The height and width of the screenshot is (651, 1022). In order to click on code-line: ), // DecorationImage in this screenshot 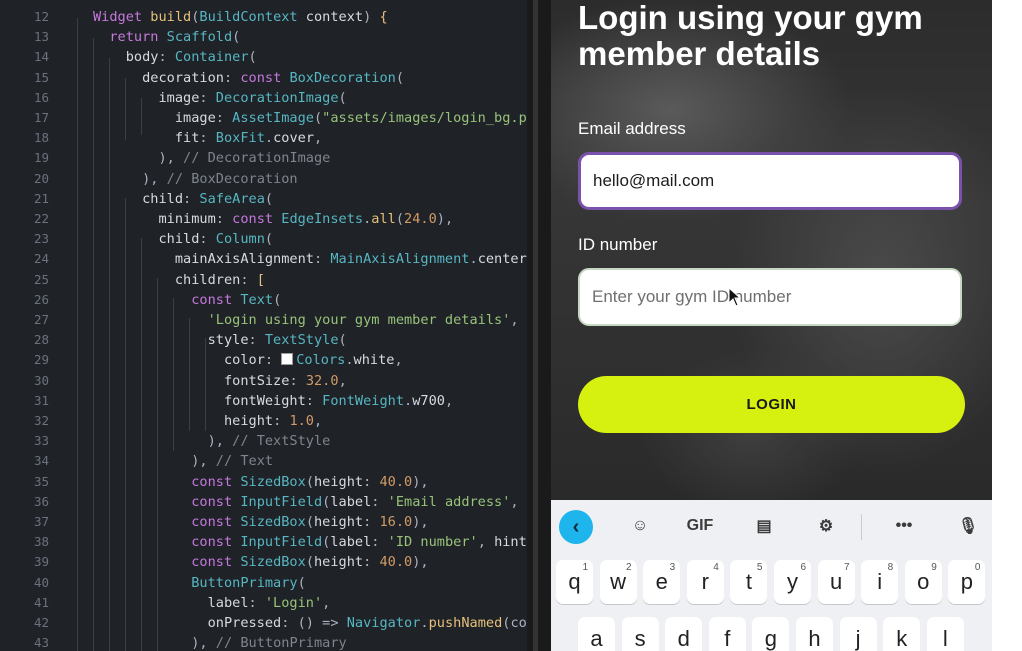, I will do `click(211, 158)`.